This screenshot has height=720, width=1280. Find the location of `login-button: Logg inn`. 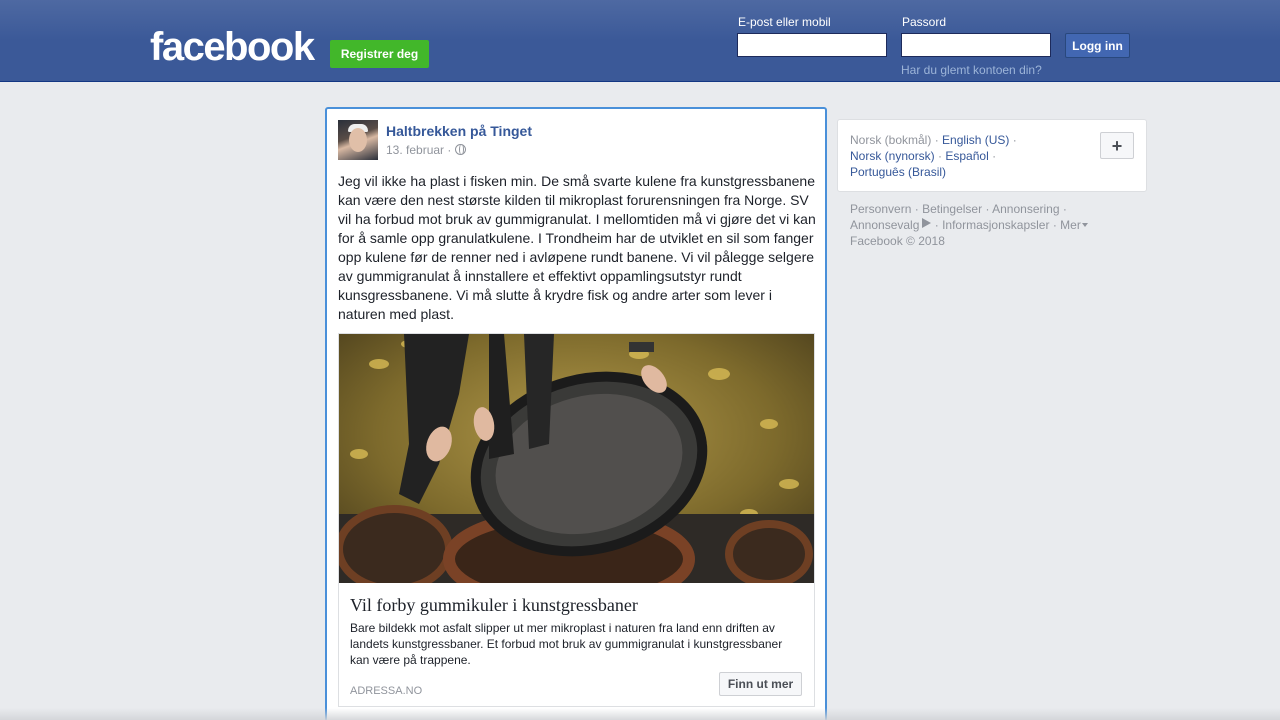

login-button: Logg inn is located at coordinates (1097, 45).